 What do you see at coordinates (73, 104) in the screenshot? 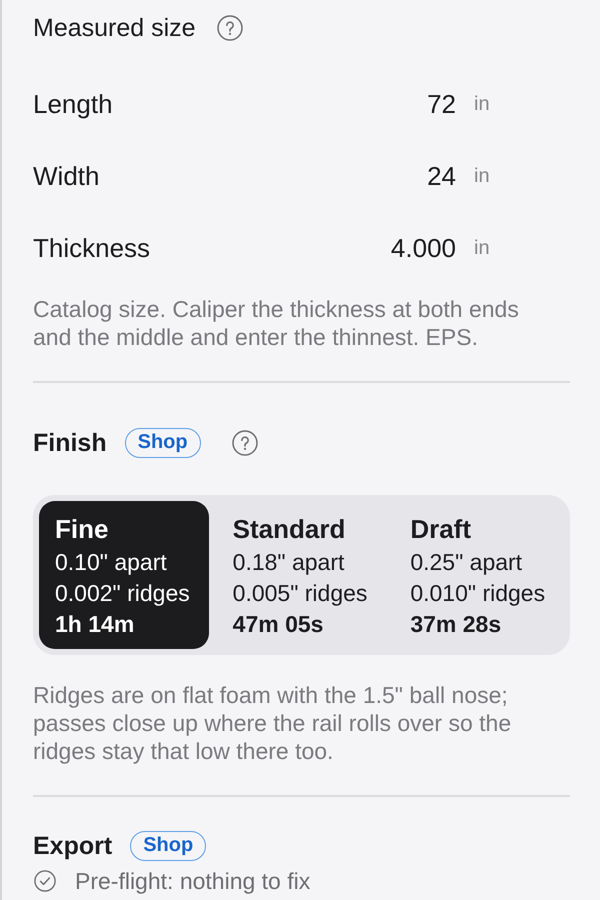
I see `measurement-label: Length` at bounding box center [73, 104].